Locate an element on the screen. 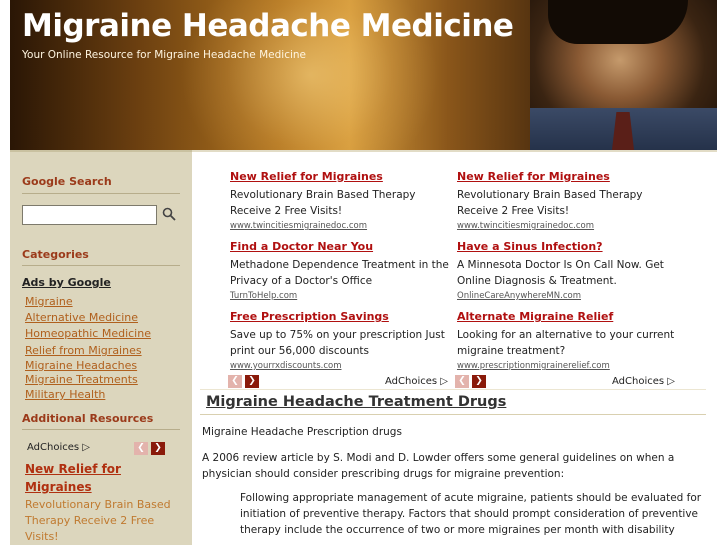 The width and height of the screenshot is (727, 545). ad-url: www.prescriptionmigrainerelief.com is located at coordinates (569, 366).